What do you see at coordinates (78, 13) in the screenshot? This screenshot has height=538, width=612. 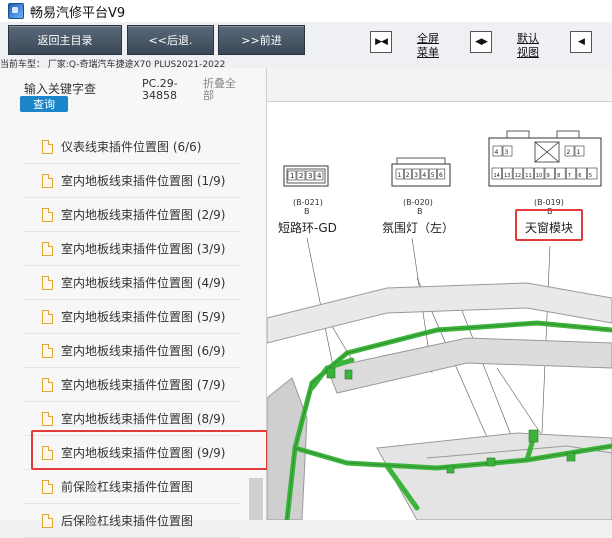 I see `window-title: 畅易汽修平台V9` at bounding box center [78, 13].